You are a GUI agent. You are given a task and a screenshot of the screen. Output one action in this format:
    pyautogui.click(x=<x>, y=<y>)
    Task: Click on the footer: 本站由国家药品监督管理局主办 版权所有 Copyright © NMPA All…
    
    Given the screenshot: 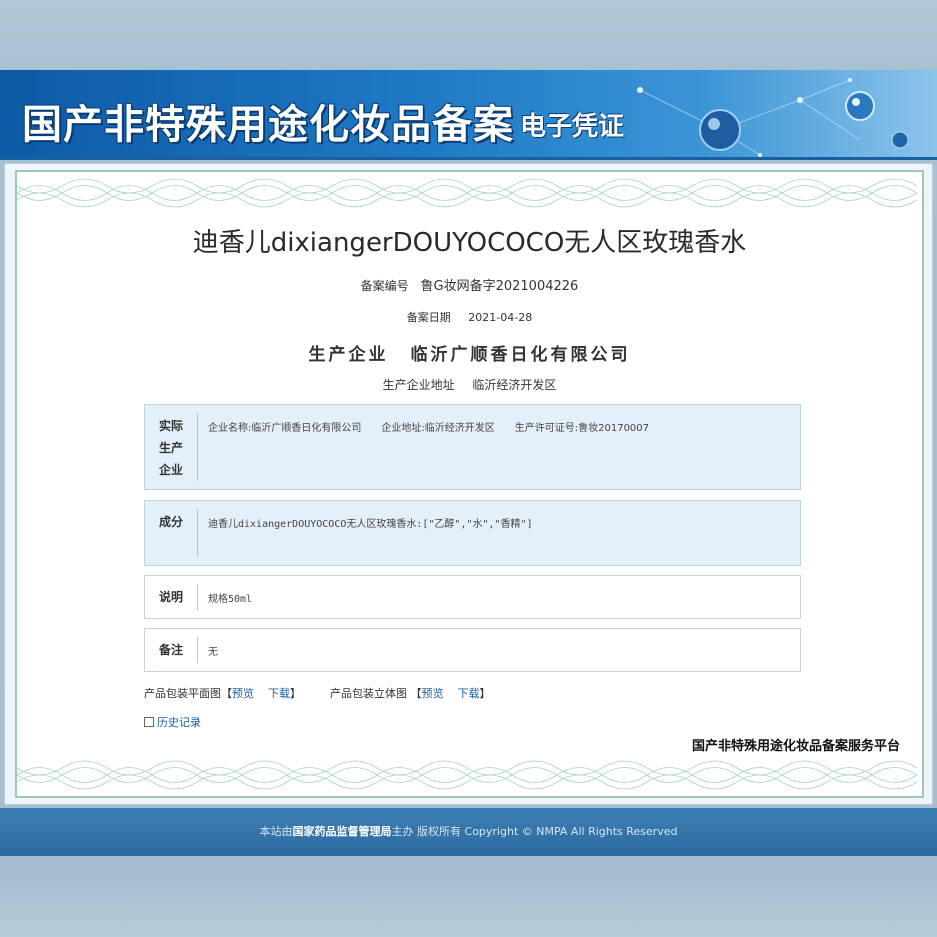 What is the action you would take?
    pyautogui.click(x=468, y=832)
    